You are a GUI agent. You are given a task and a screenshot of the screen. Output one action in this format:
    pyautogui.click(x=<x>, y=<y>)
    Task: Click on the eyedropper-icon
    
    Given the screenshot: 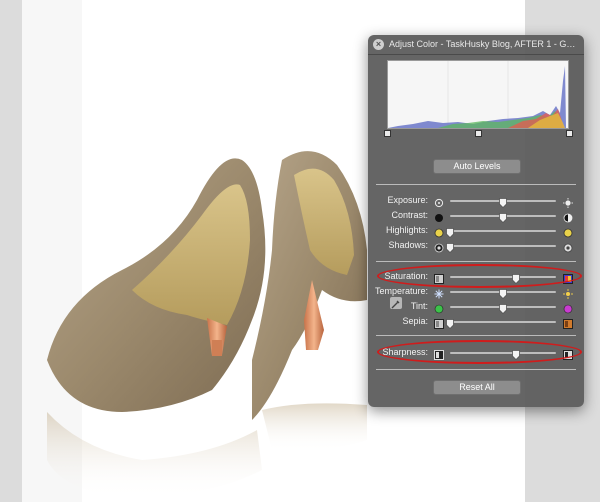 What is the action you would take?
    pyautogui.click(x=395, y=304)
    